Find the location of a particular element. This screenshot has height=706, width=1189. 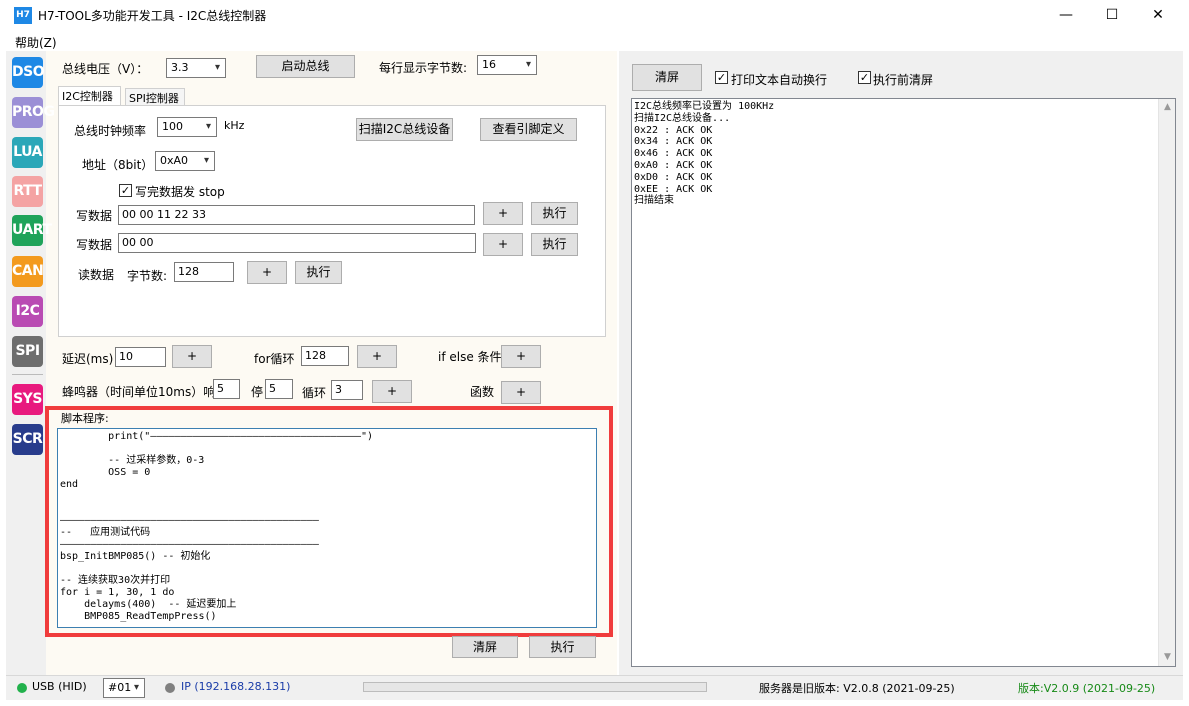

buzzer-loop-label: 循环 is located at coordinates (314, 393).